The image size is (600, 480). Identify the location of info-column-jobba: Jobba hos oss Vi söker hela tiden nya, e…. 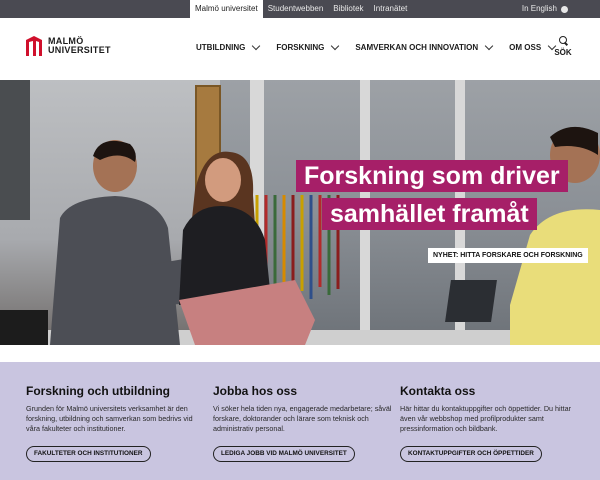
(303, 423).